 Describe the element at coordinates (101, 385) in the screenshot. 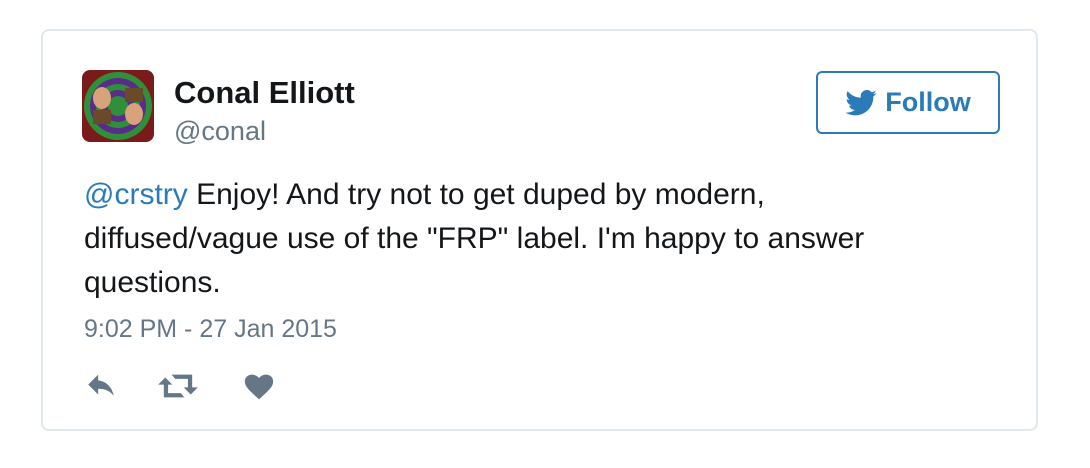

I see `reply-icon` at that location.